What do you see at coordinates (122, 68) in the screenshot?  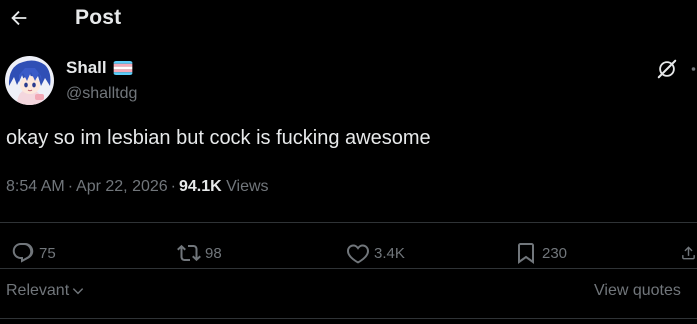 I see `transgender-flag-icon` at bounding box center [122, 68].